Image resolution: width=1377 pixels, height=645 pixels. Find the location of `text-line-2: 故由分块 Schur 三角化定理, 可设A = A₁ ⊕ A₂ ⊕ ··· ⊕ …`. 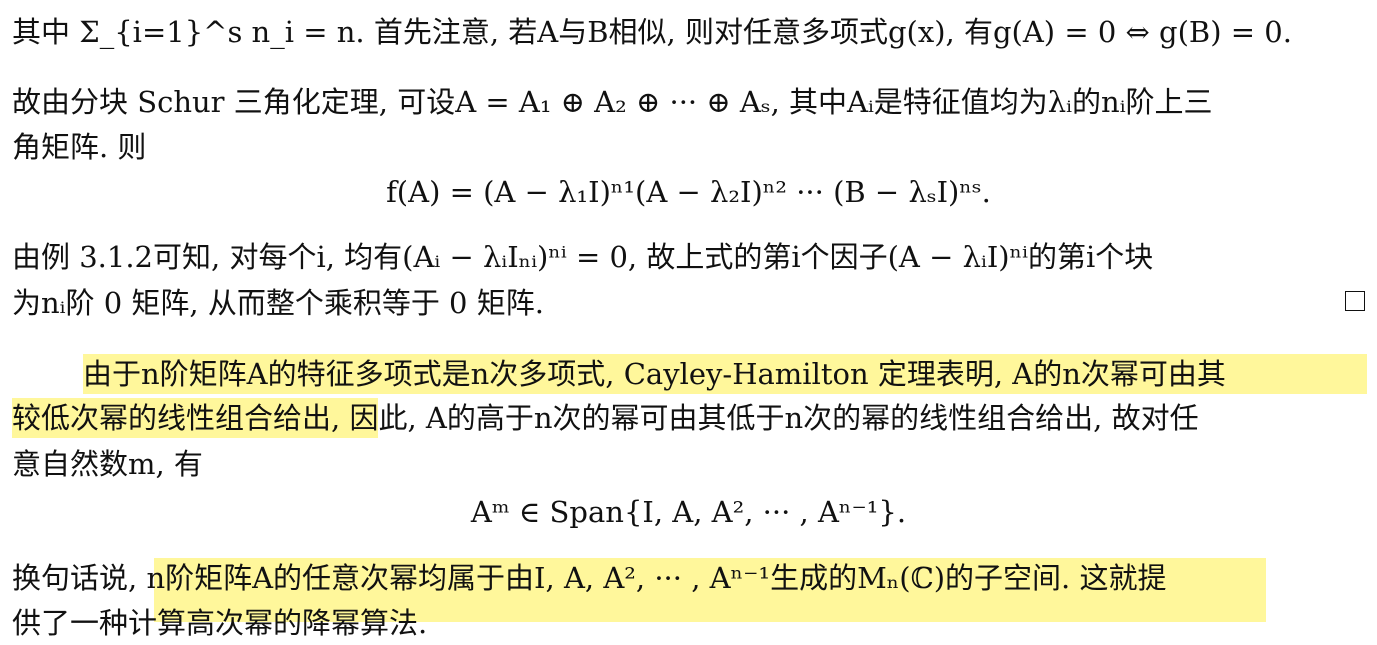

text-line-2: 故由分块 Schur 三角化定理, 可设A = A₁ ⊕ A₂ ⊕ ··· ⊕ … is located at coordinates (612, 102).